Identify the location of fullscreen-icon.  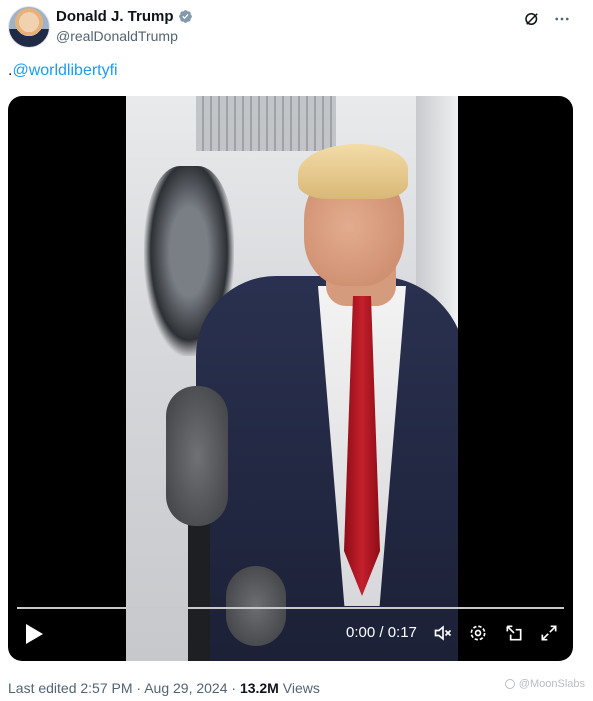
(549, 633).